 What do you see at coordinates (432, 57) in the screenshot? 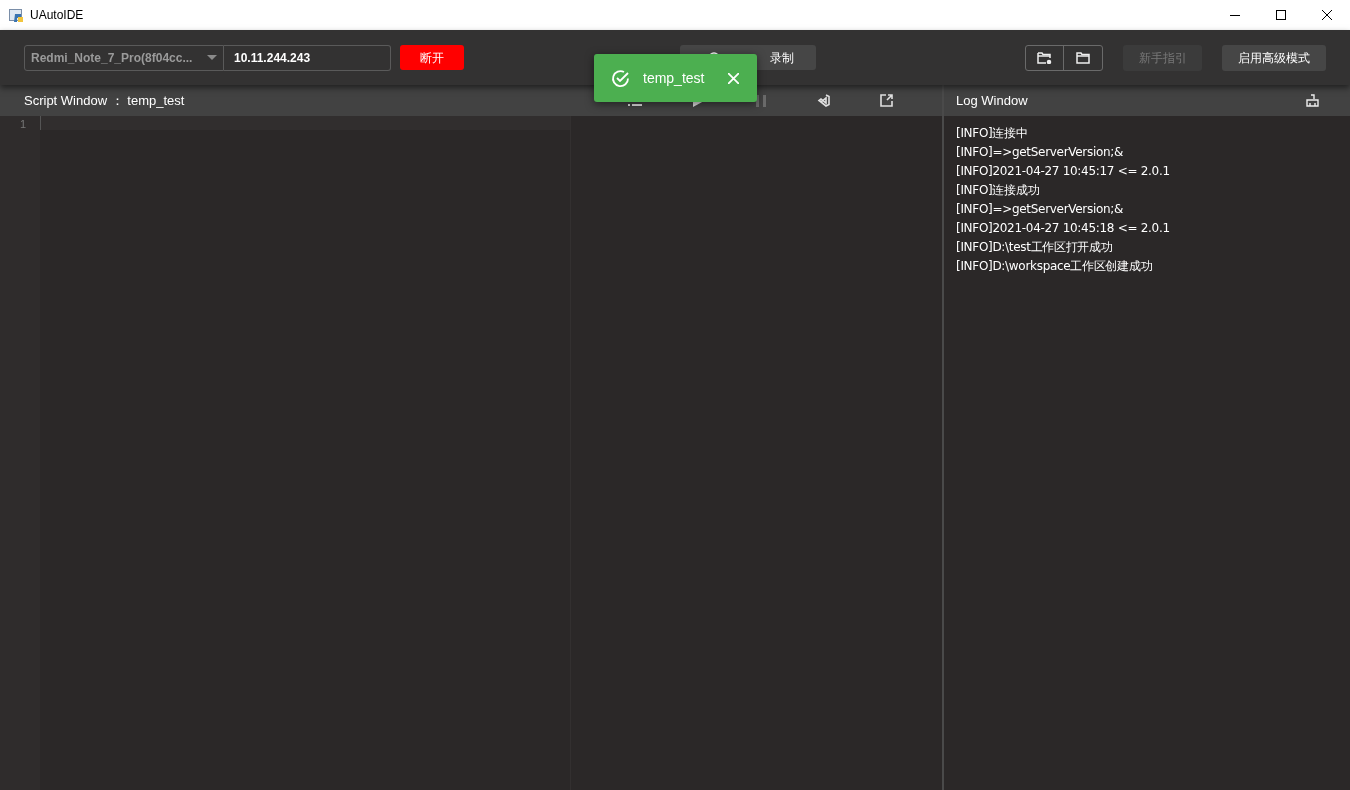
I see `disconnect-button: 断开` at bounding box center [432, 57].